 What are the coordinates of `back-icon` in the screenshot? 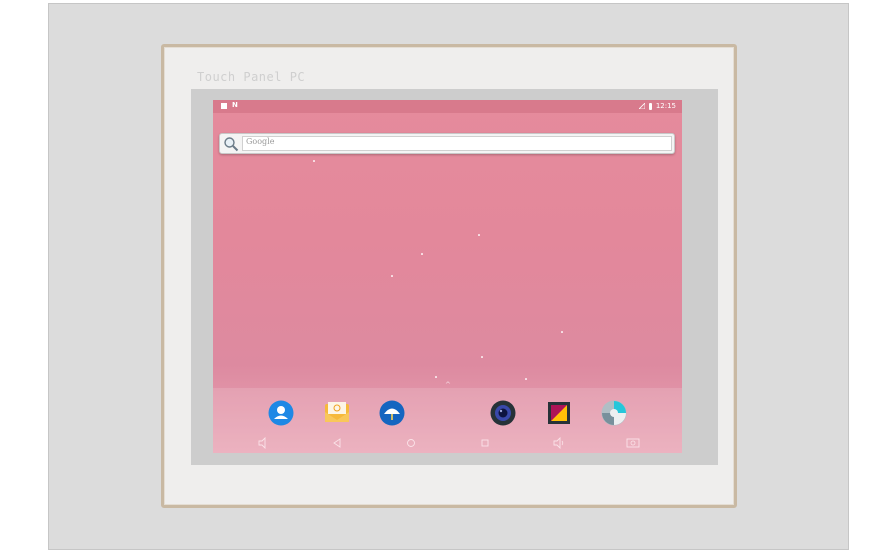 It's located at (337, 443).